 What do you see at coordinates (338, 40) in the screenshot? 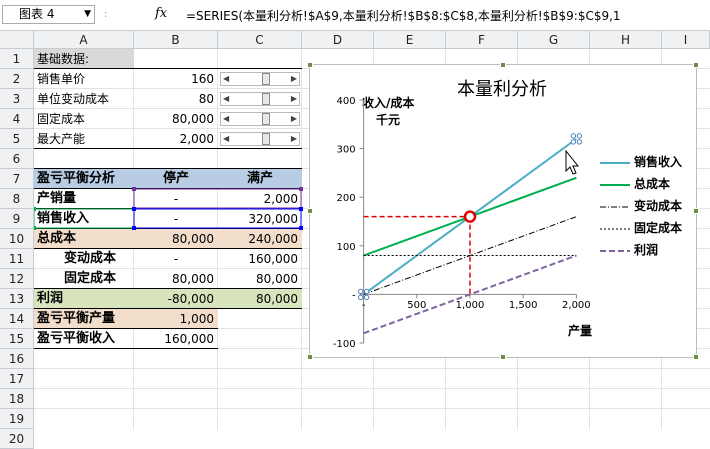
I see `column-header-d: D` at bounding box center [338, 40].